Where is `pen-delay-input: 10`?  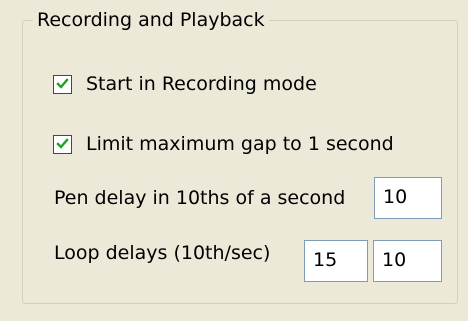
pen-delay-input: 10 is located at coordinates (408, 198).